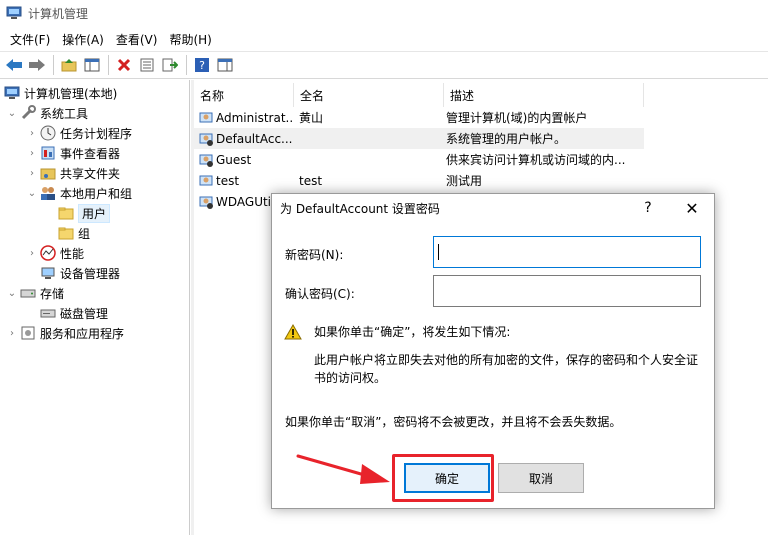 This screenshot has width=768, height=535. Describe the element at coordinates (443, 478) in the screenshot. I see `annotation-highlight-box` at that location.